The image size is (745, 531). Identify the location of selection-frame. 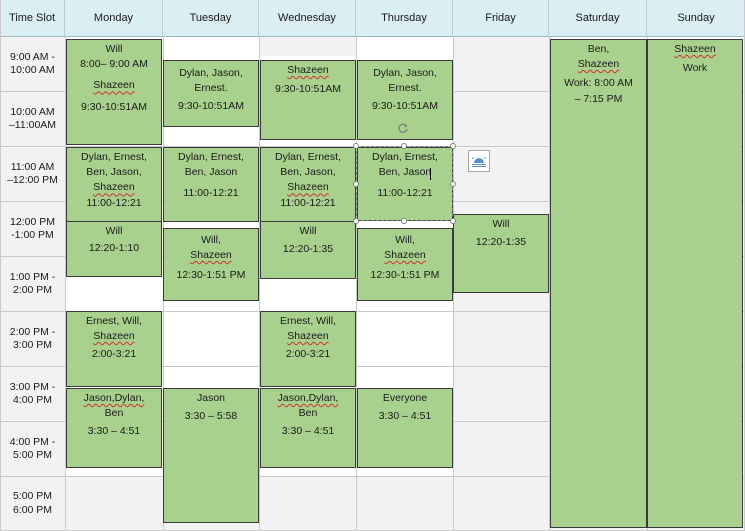
(404, 183).